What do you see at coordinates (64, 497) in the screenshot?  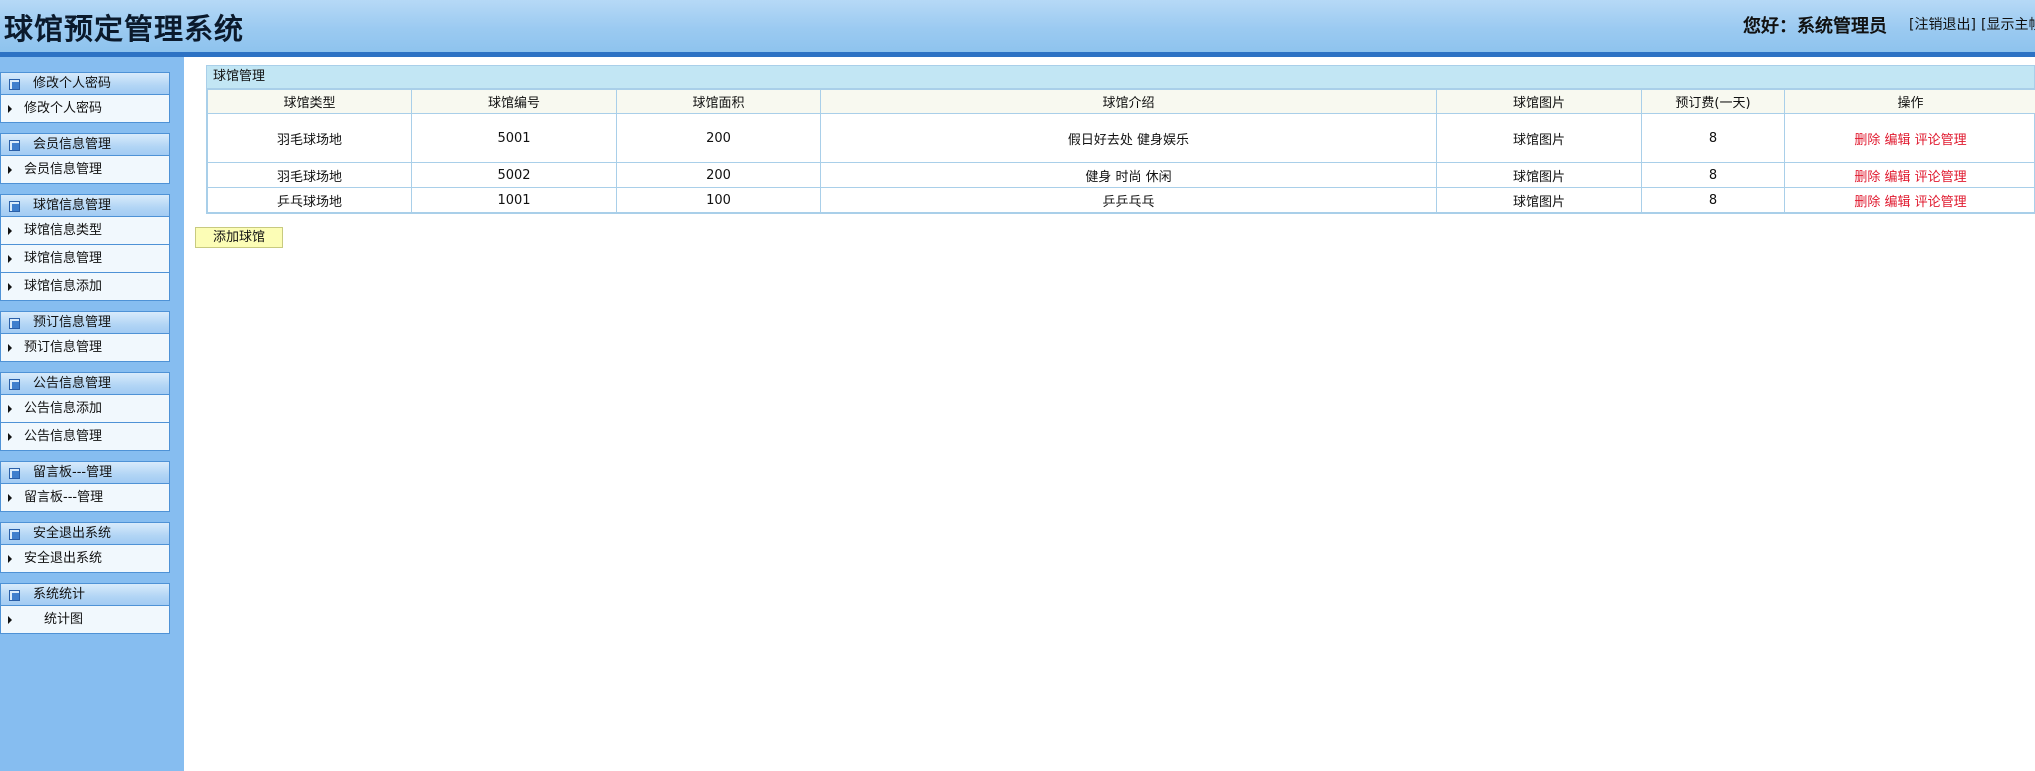 I see `sidebar-item-label: 留言板---管理` at bounding box center [64, 497].